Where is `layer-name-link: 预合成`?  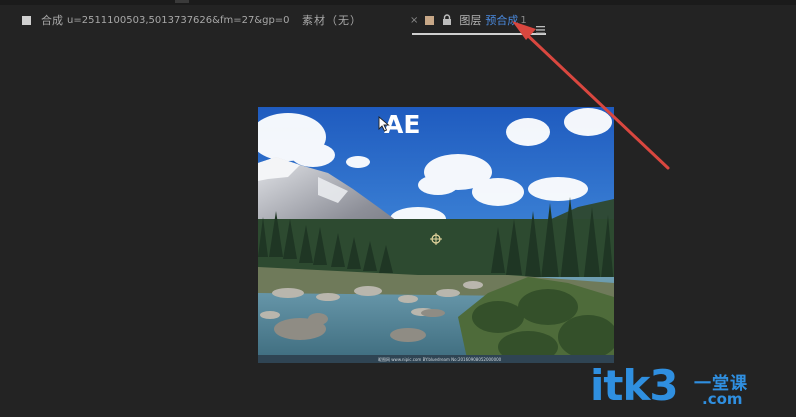 layer-name-link: 预合成 is located at coordinates (501, 20).